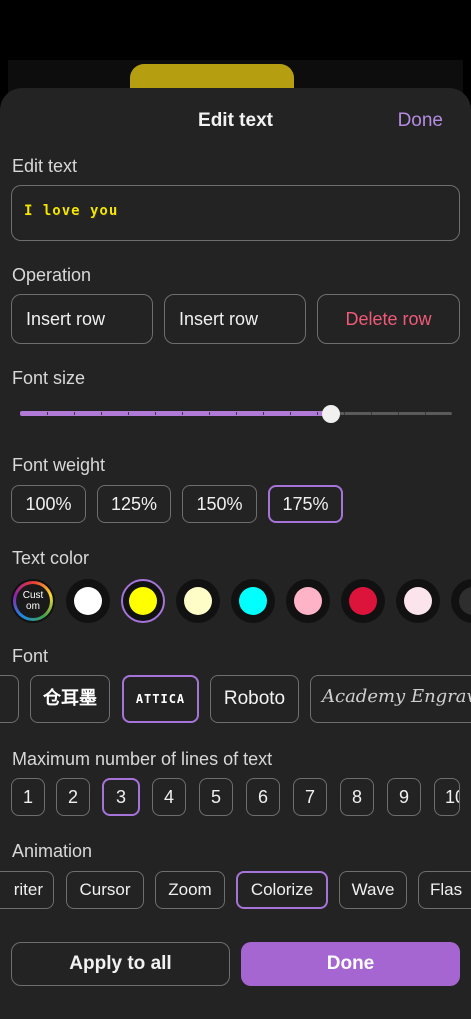 Image resolution: width=471 pixels, height=1019 pixels. I want to click on font-option-attica-label: ATTICA, so click(160, 699).